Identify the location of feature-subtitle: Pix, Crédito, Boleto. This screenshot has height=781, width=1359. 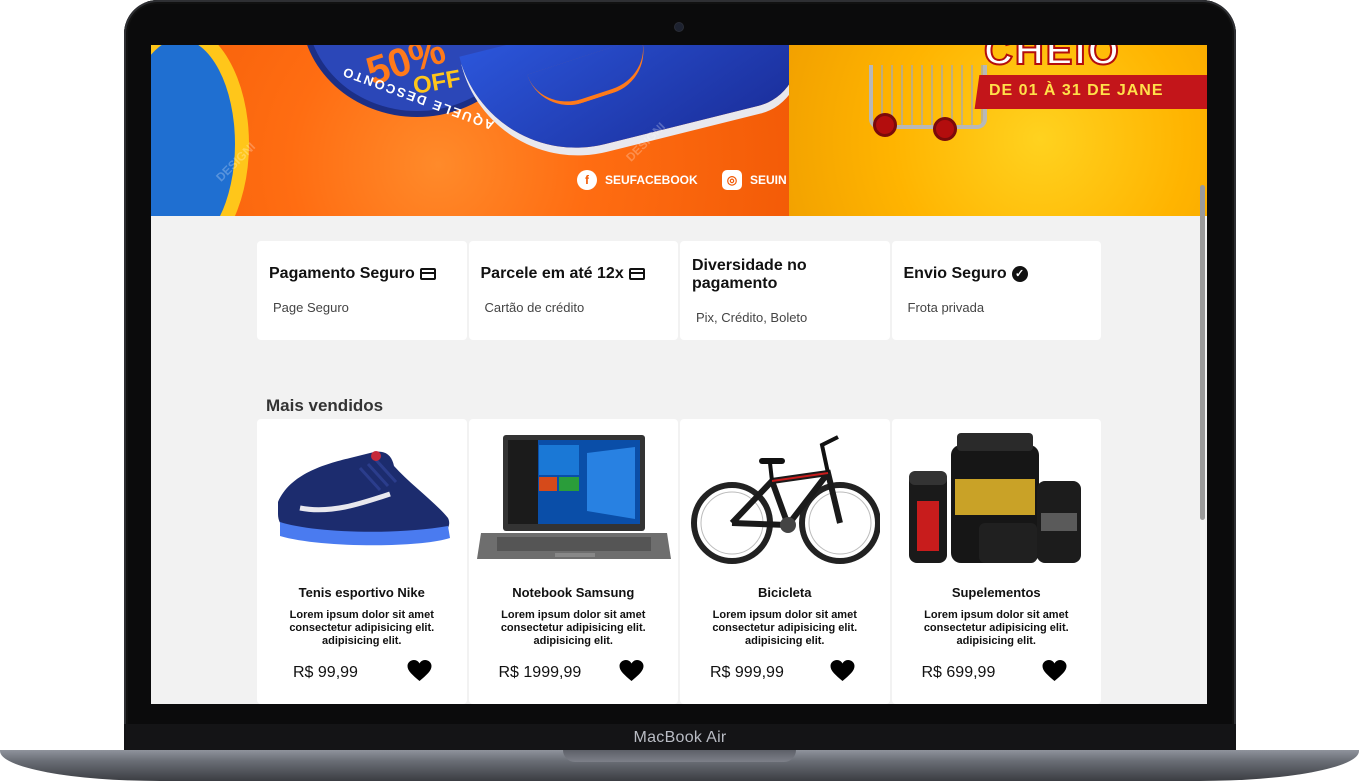
(752, 317).